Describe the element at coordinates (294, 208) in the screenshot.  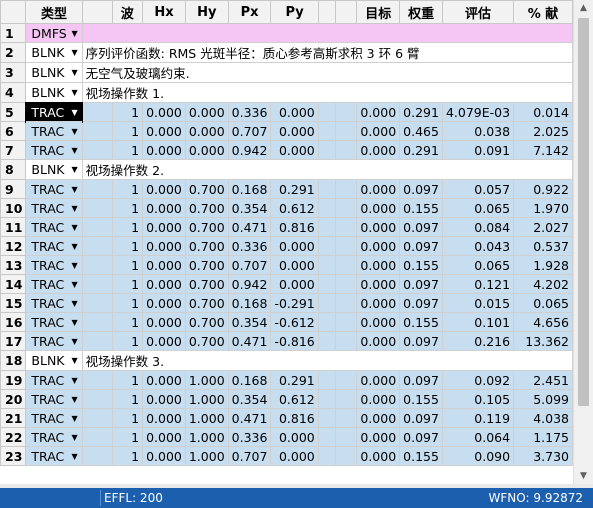
I see `py-cell: 0.612` at that location.